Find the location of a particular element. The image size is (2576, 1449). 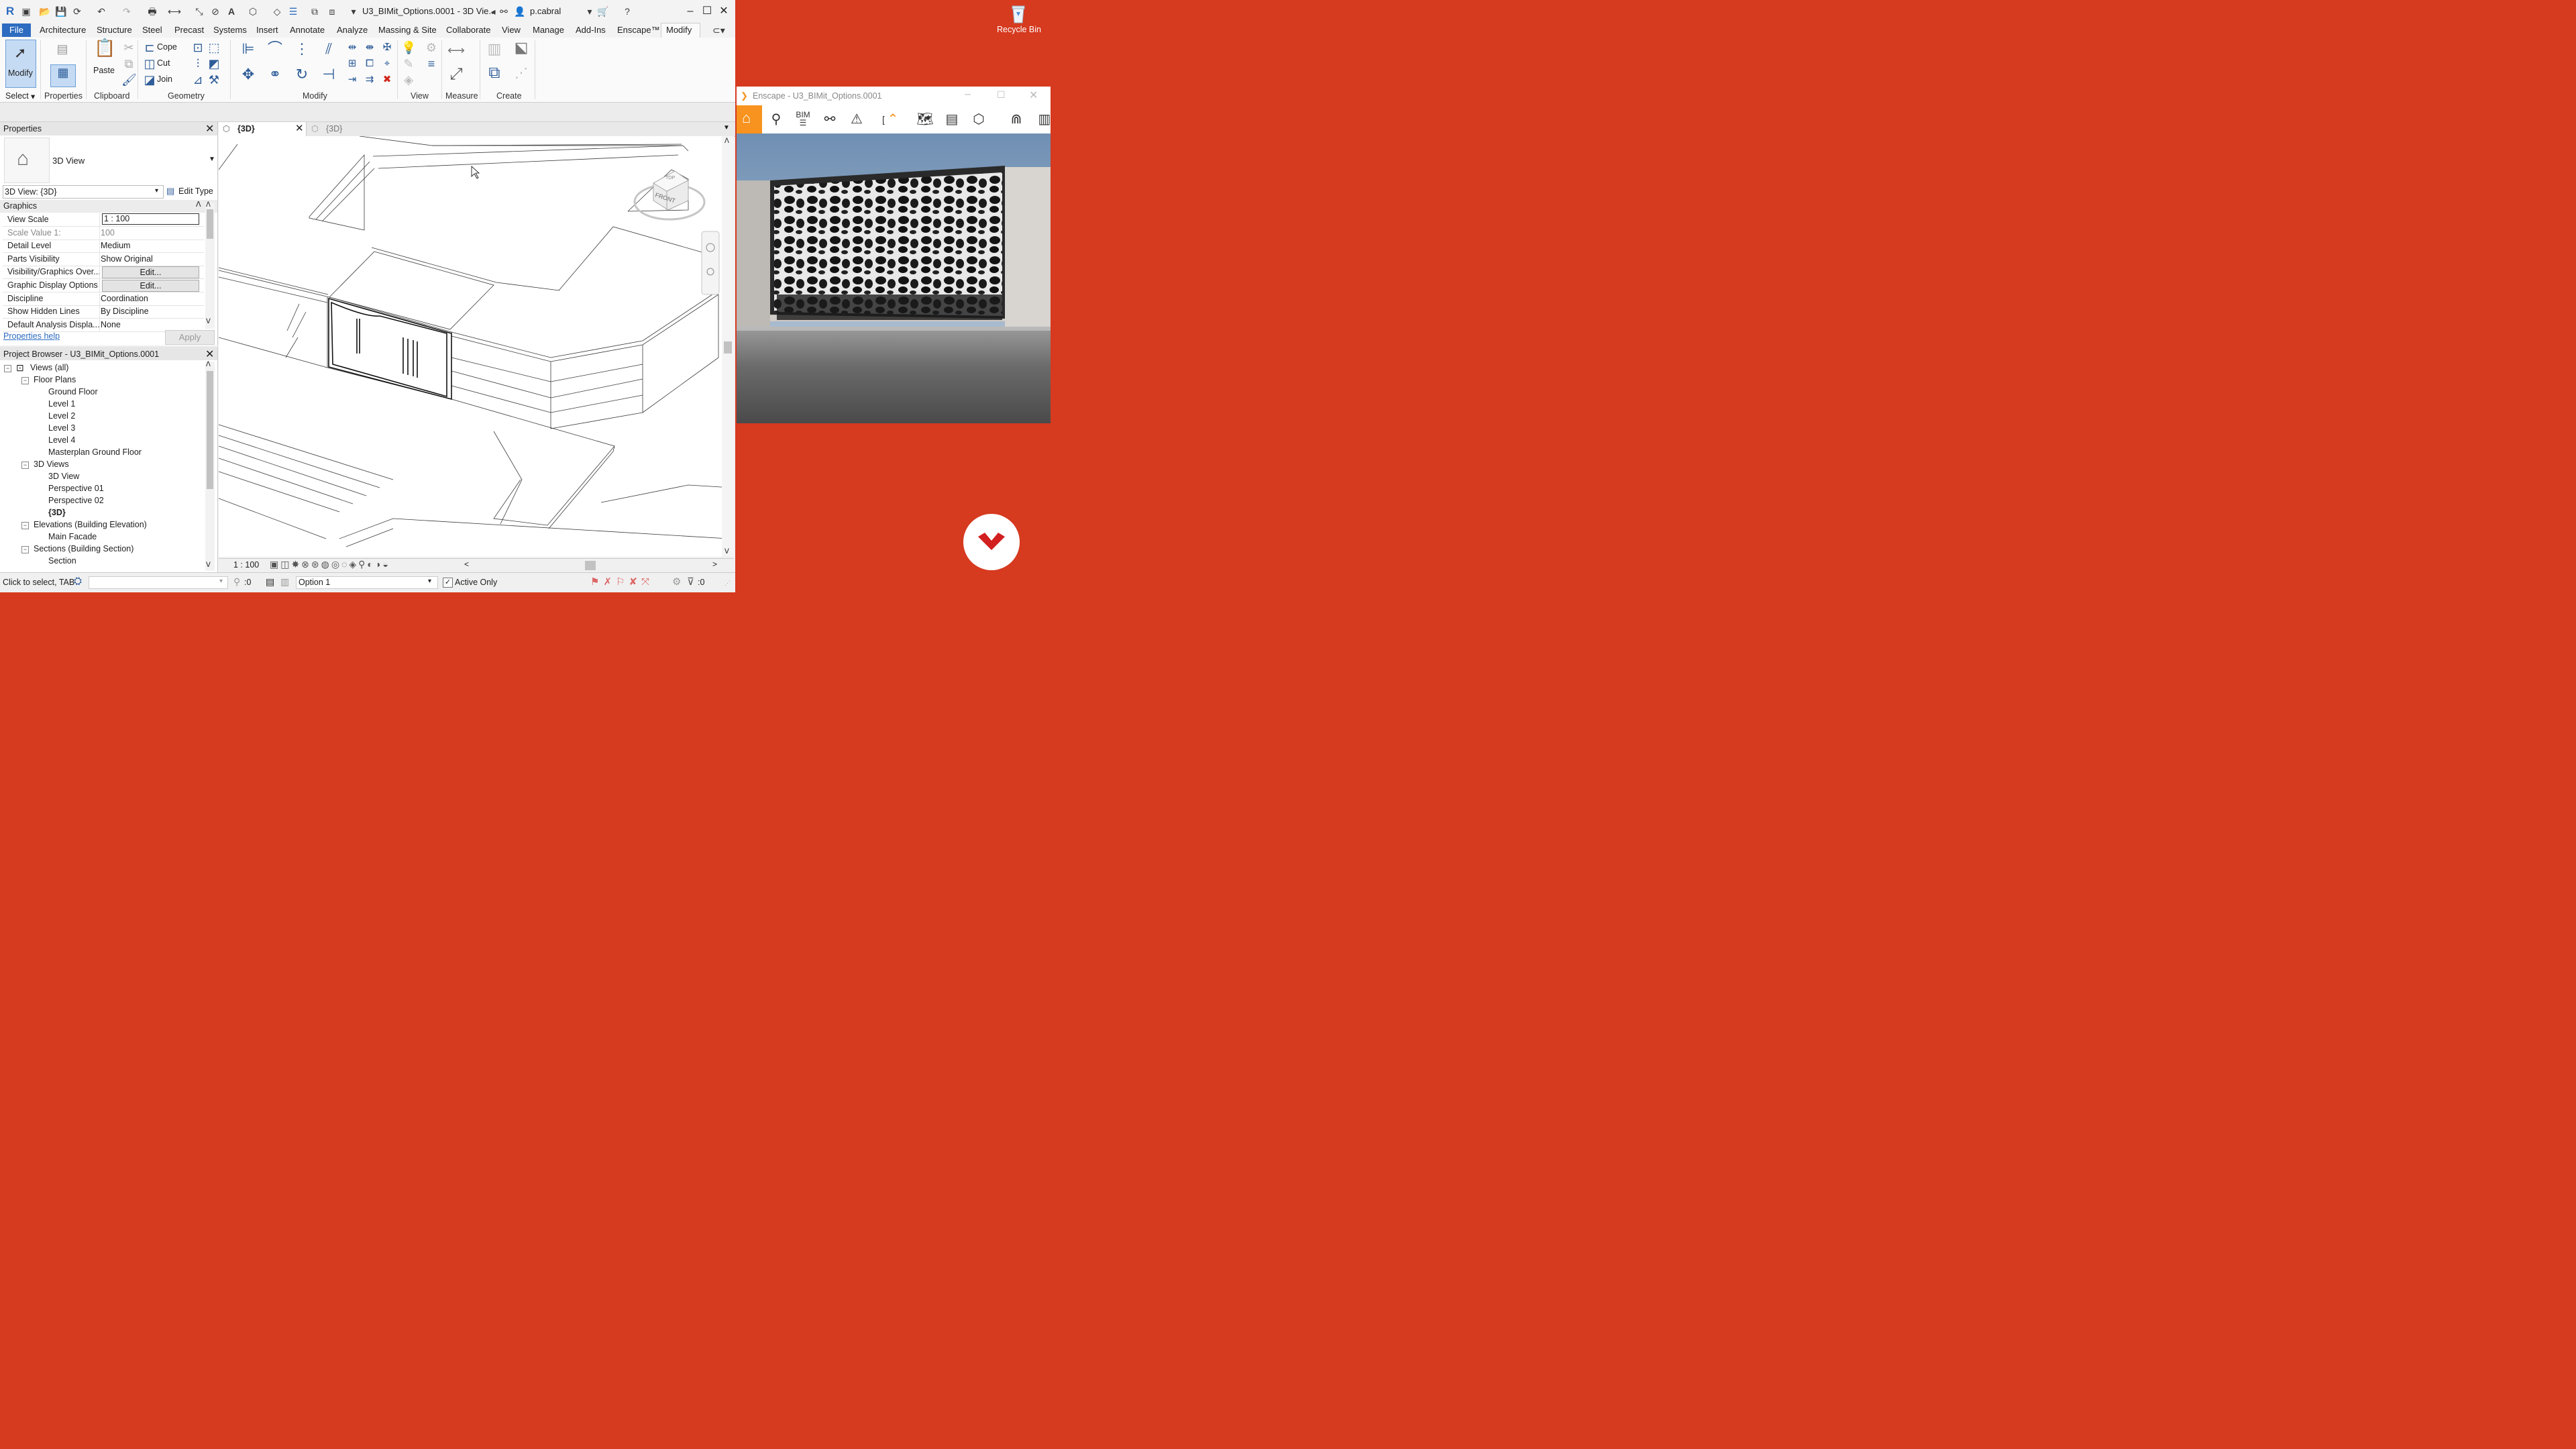

graphics-section: Graphics ᐱ is located at coordinates (108, 206).